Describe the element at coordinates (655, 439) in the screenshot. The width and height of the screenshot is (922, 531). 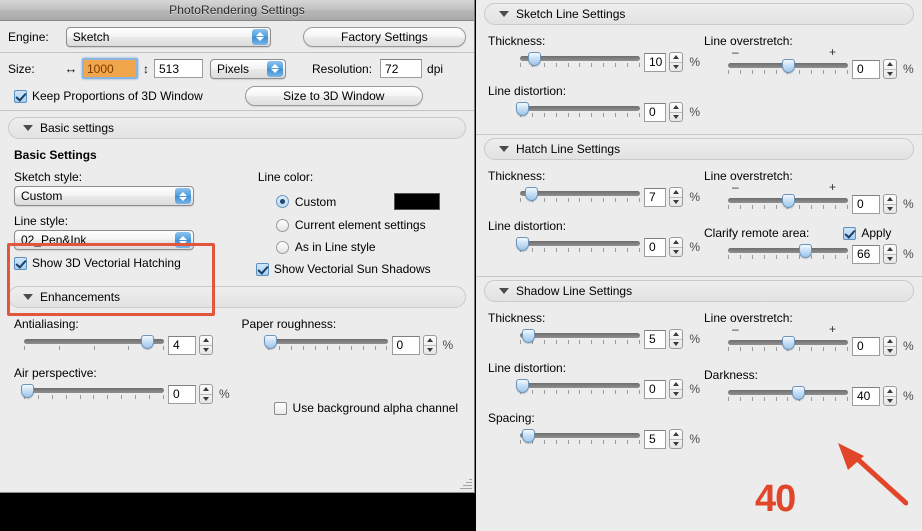
I see `shadow-spacing-input: 5` at that location.